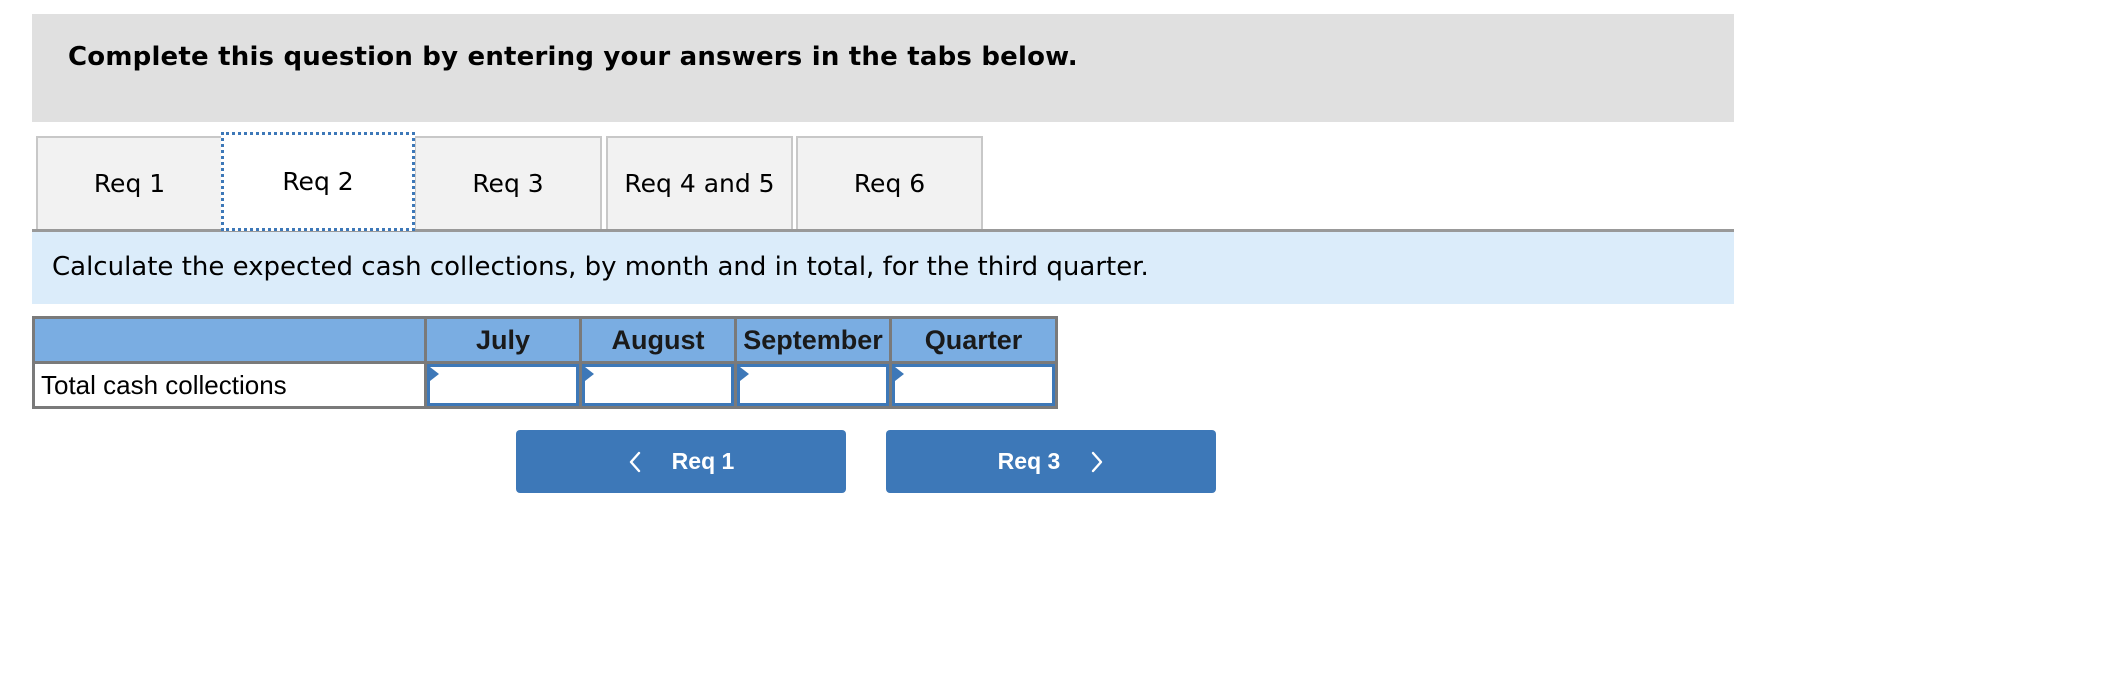 The width and height of the screenshot is (2114, 688). What do you see at coordinates (699, 182) in the screenshot?
I see `tab-req-4-and-5: Req 4 and 5` at bounding box center [699, 182].